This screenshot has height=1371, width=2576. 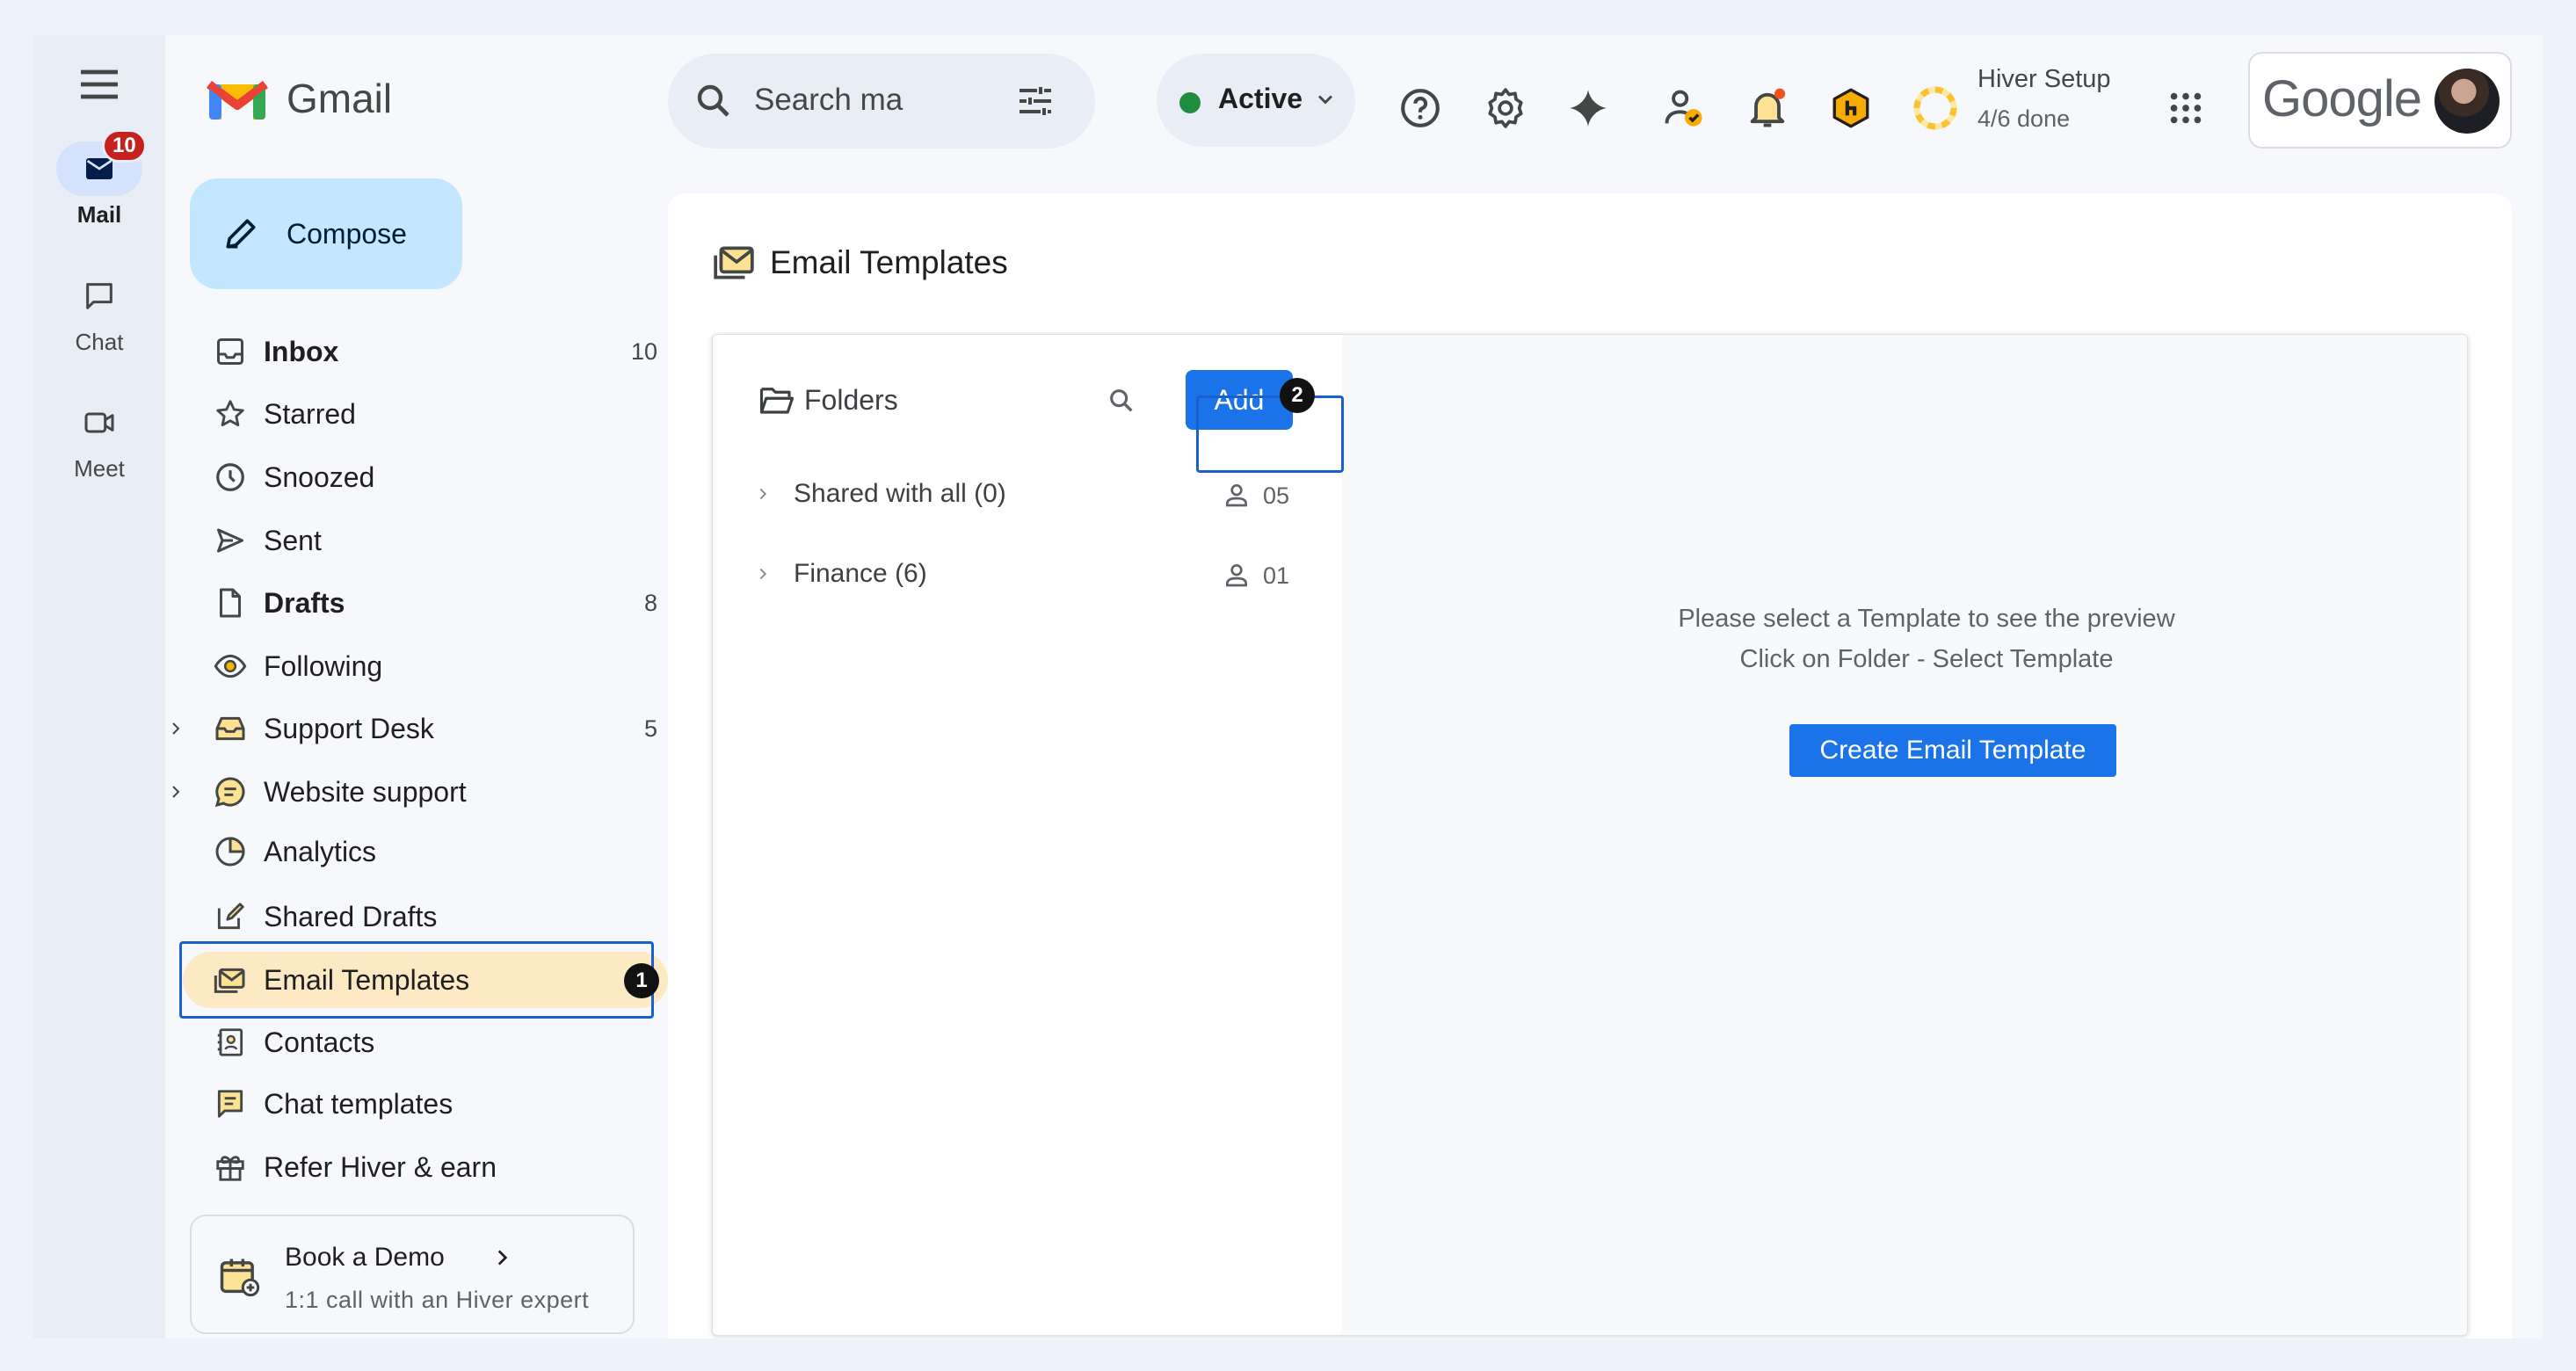 What do you see at coordinates (1190, 102) in the screenshot?
I see `status-dot` at bounding box center [1190, 102].